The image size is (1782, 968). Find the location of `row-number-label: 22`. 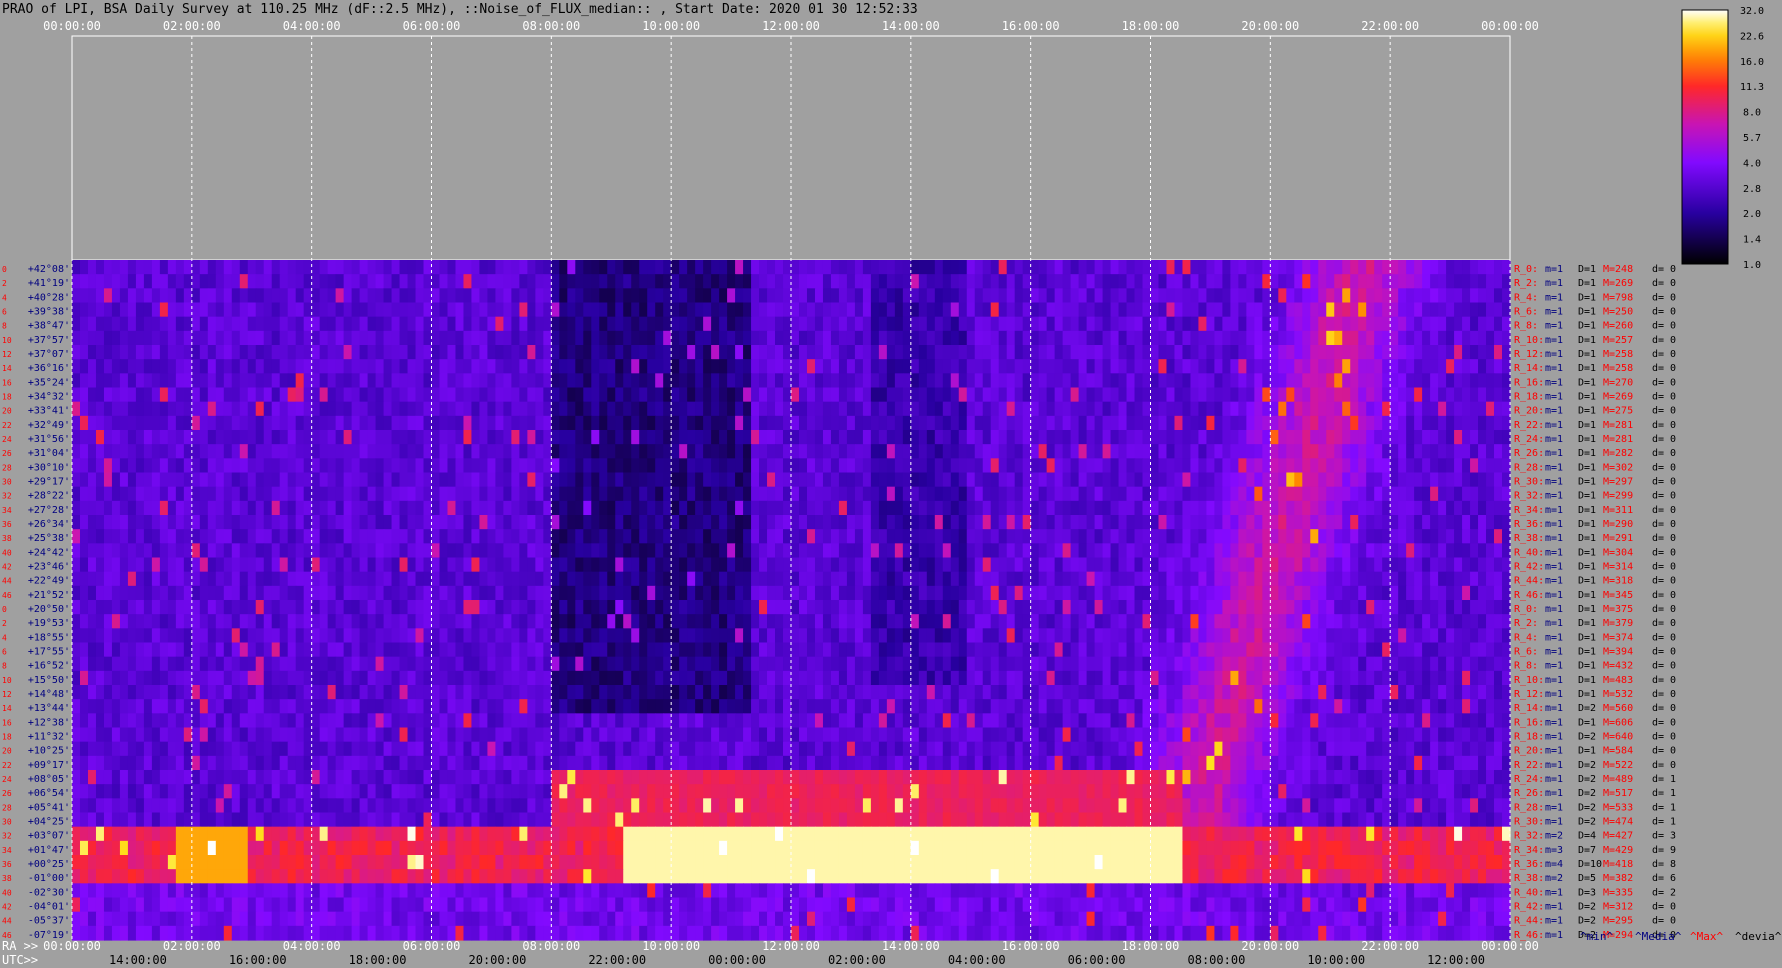

row-number-label: 22 is located at coordinates (7, 765).